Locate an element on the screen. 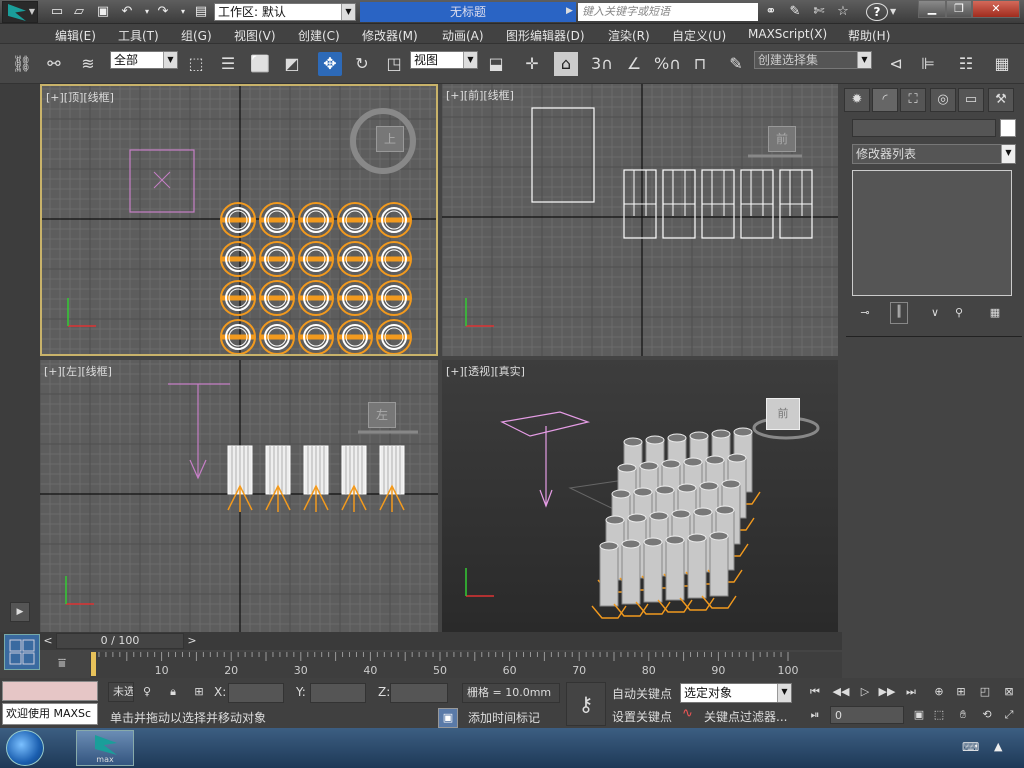 Image resolution: width=1024 pixels, height=768 pixels. object-color-swatch is located at coordinates (1008, 128).